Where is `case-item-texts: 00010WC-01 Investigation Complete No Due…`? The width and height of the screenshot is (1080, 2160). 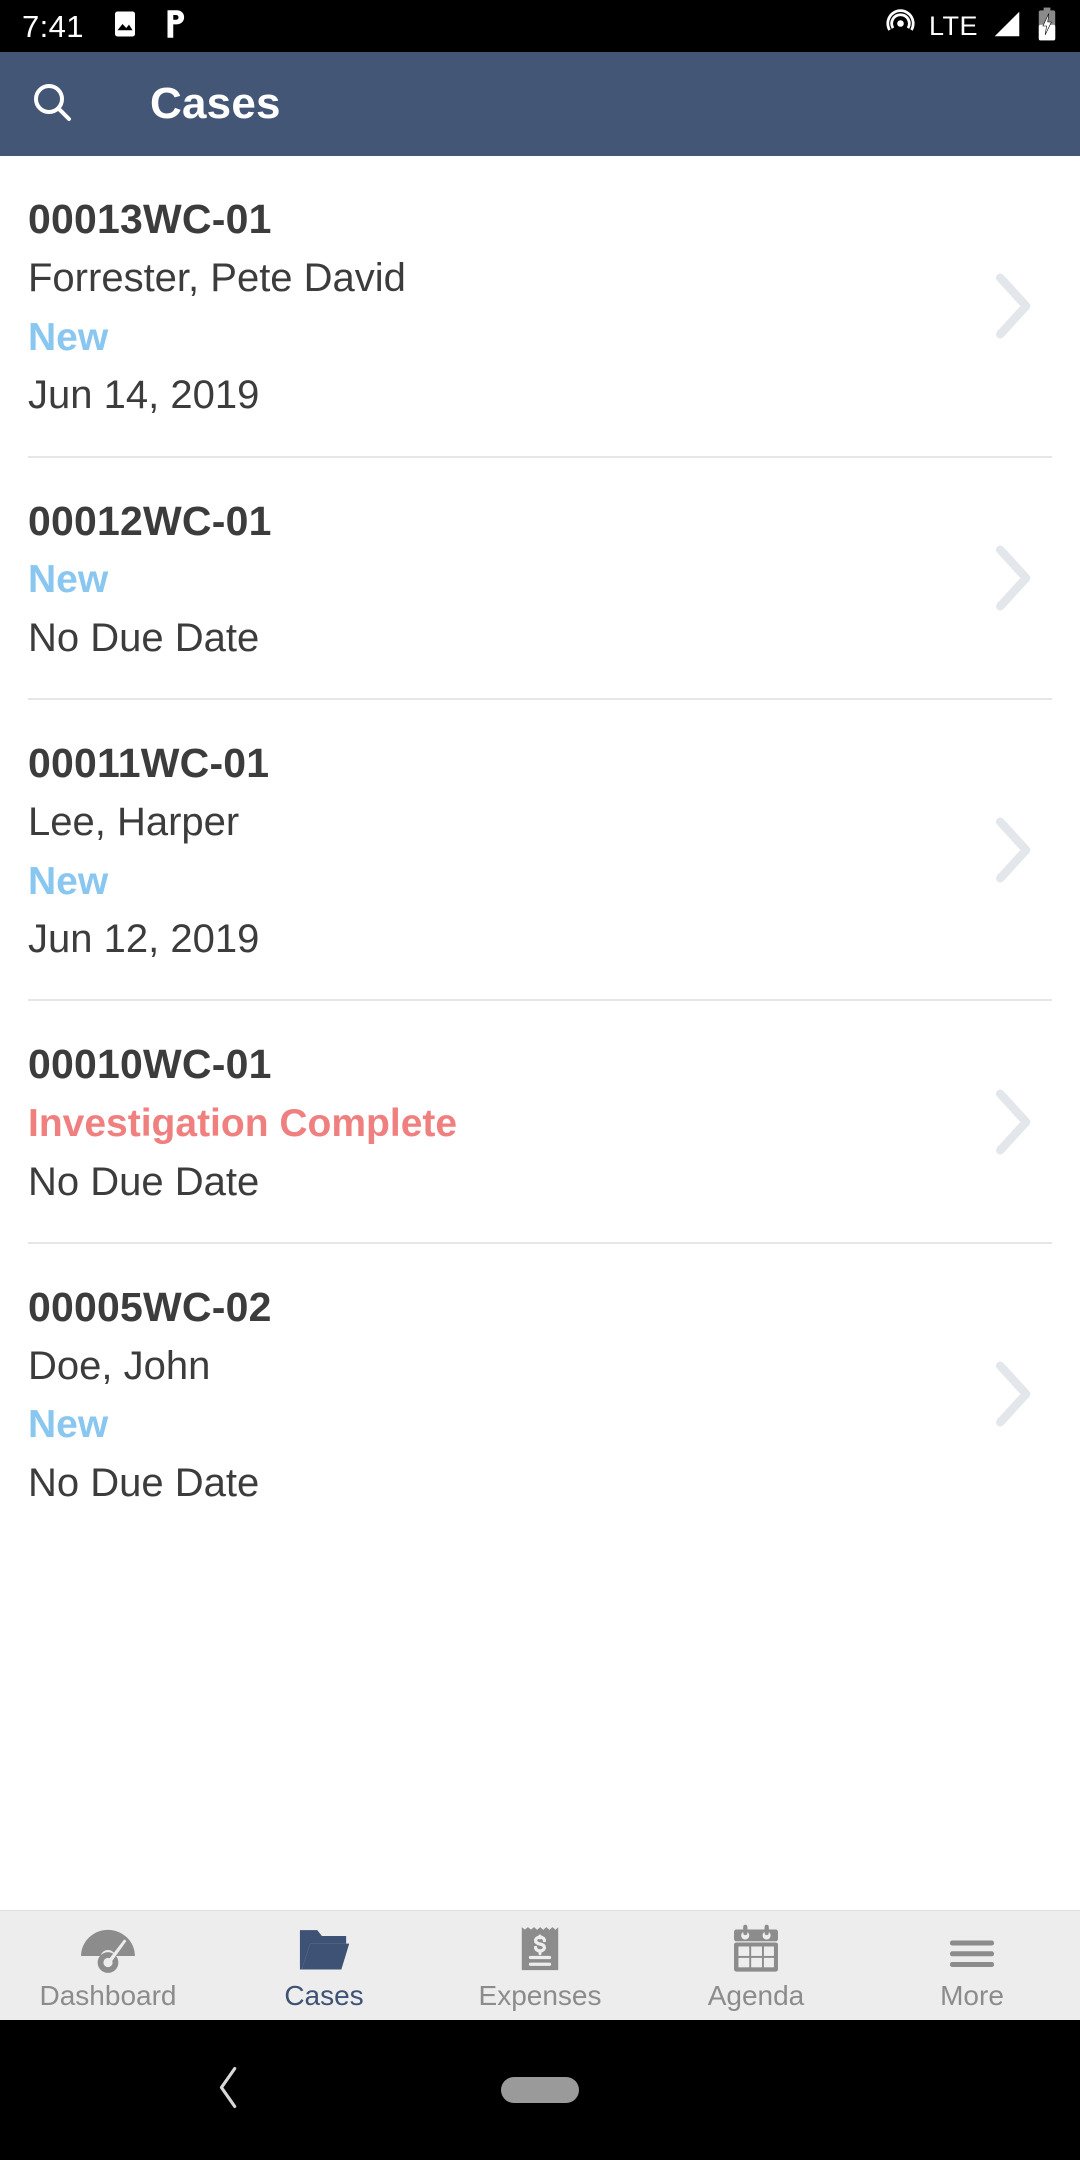
case-item-texts: 00010WC-01 Investigation Complete No Due… is located at coordinates (500, 1121).